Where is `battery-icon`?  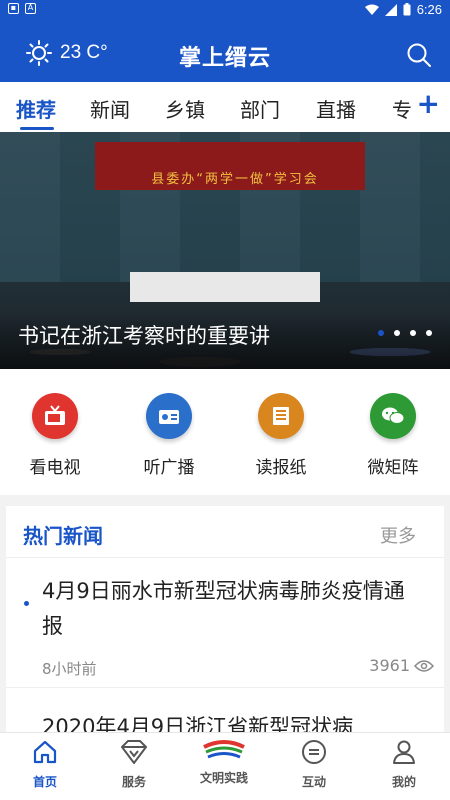
battery-icon is located at coordinates (407, 9).